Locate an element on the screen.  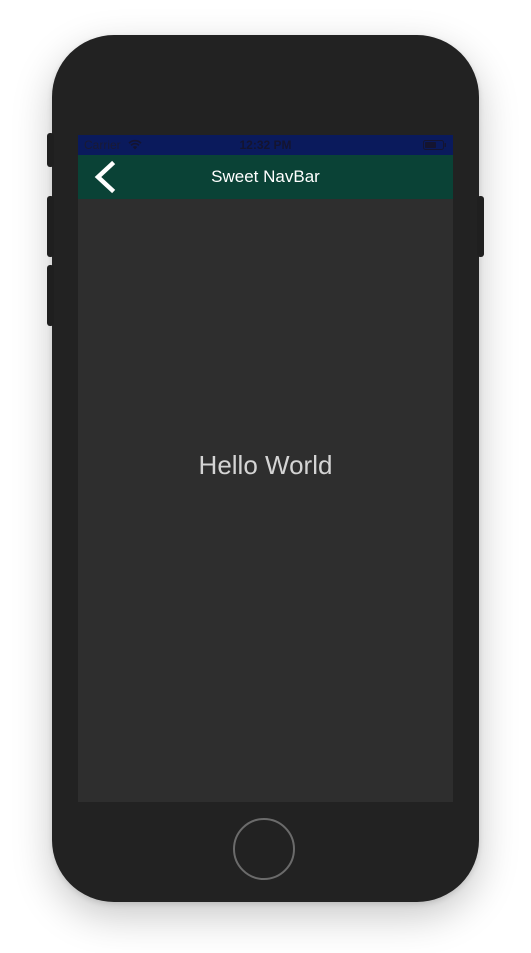
hello-world-label: Hello World is located at coordinates (265, 465).